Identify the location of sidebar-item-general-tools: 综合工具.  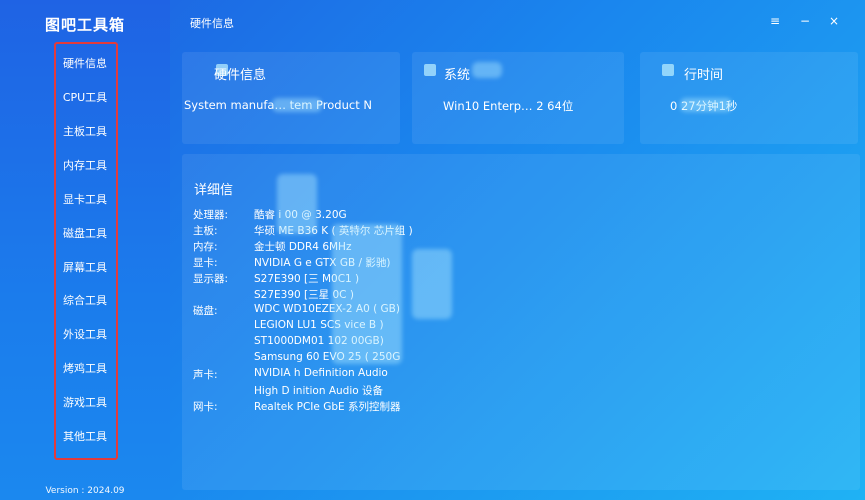
(85, 301).